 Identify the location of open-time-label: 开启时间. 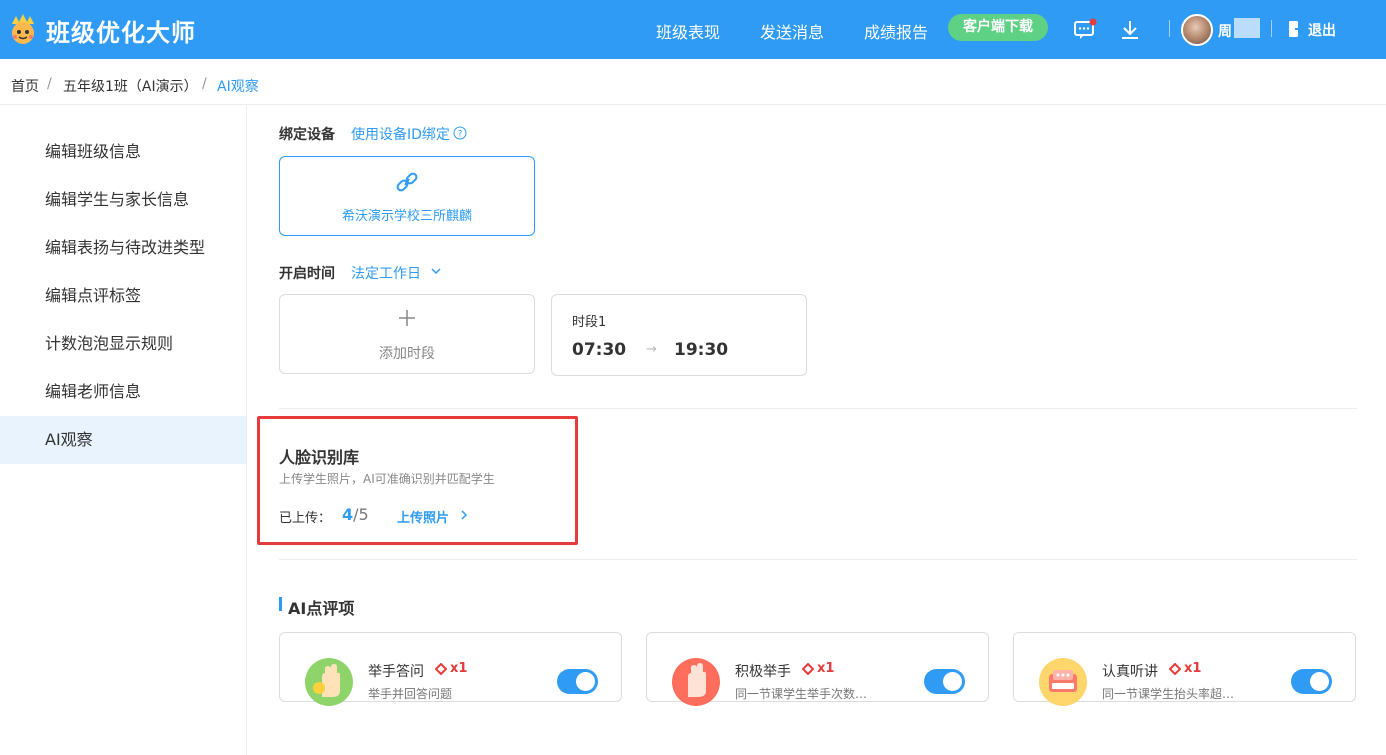
(307, 274).